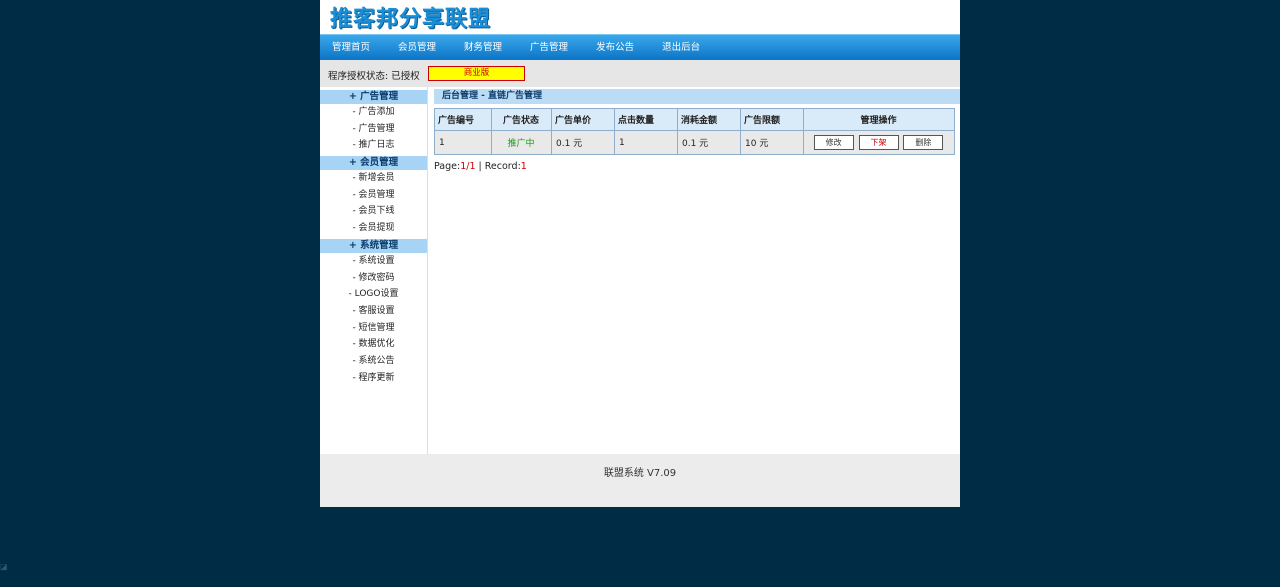 The image size is (1280, 587). I want to click on col-header-ad-price: 广告单价, so click(583, 119).